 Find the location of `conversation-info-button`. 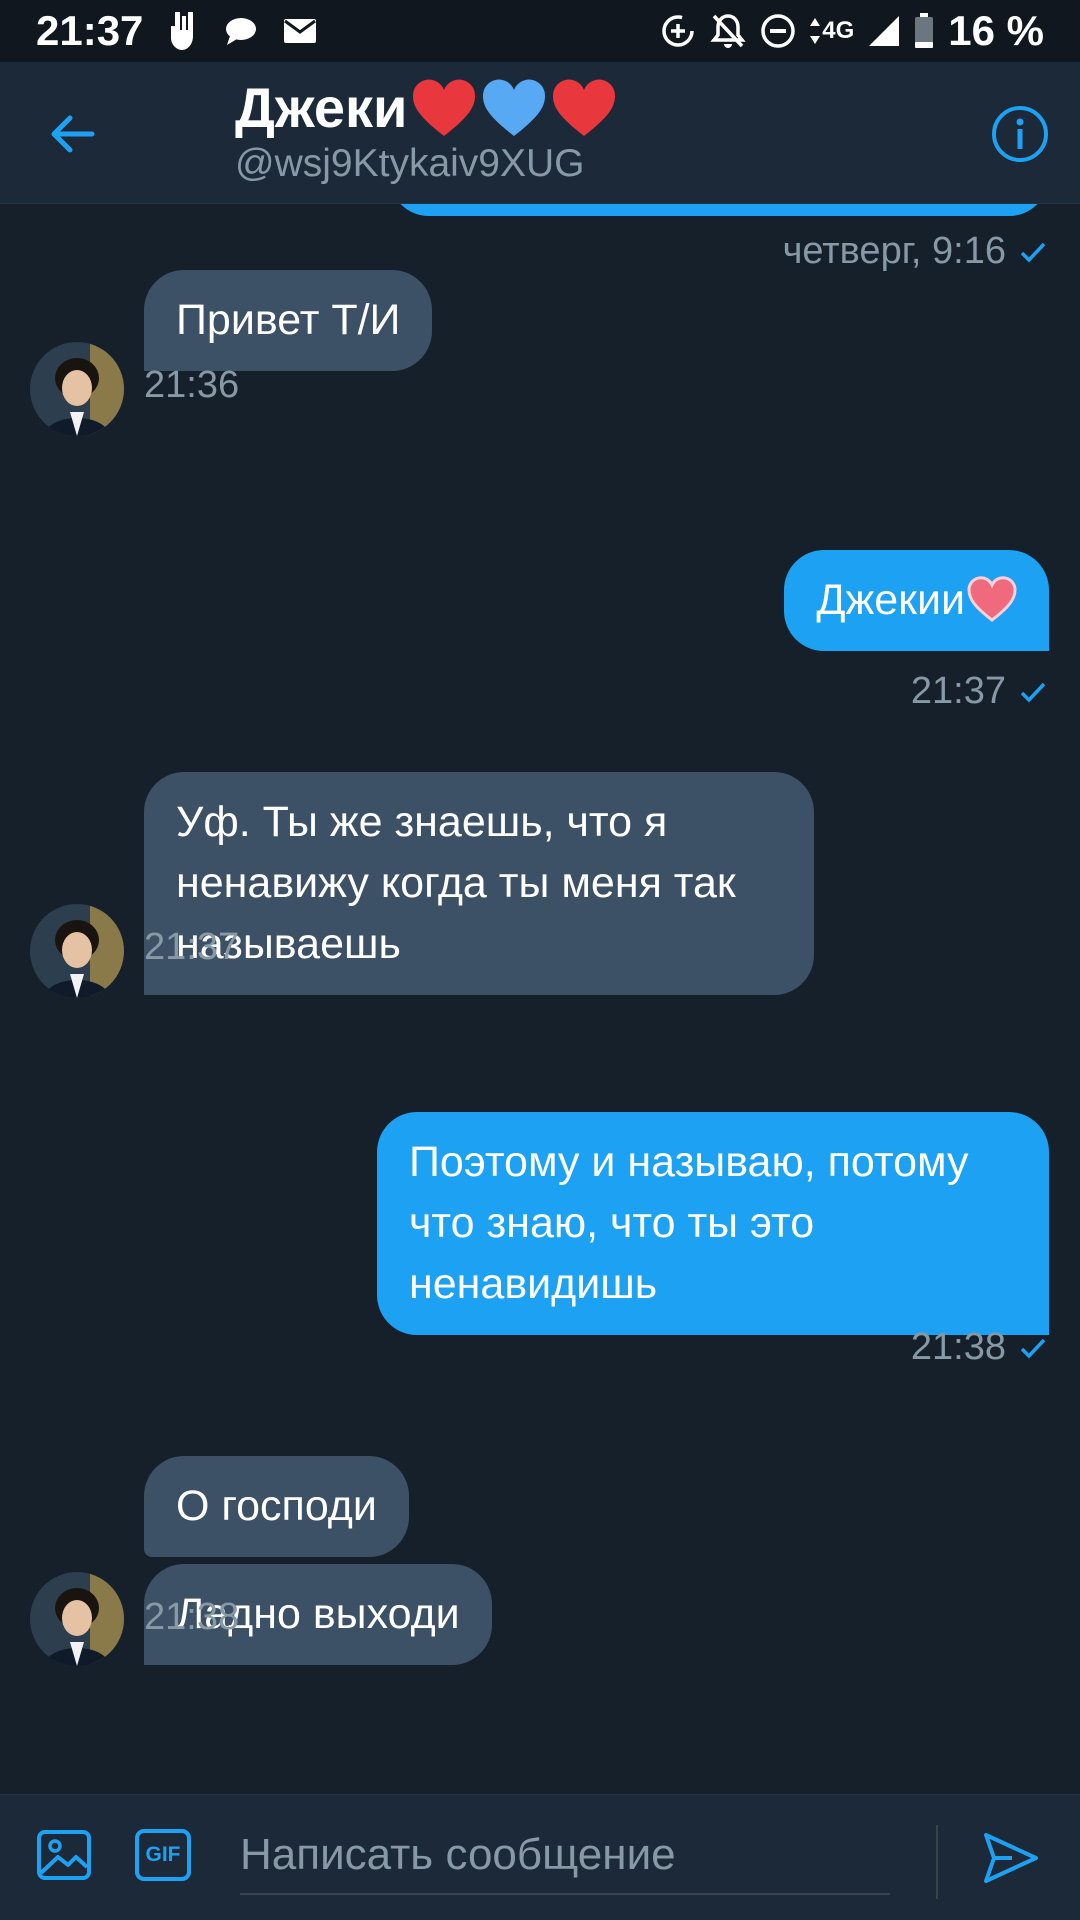

conversation-info-button is located at coordinates (1020, 134).